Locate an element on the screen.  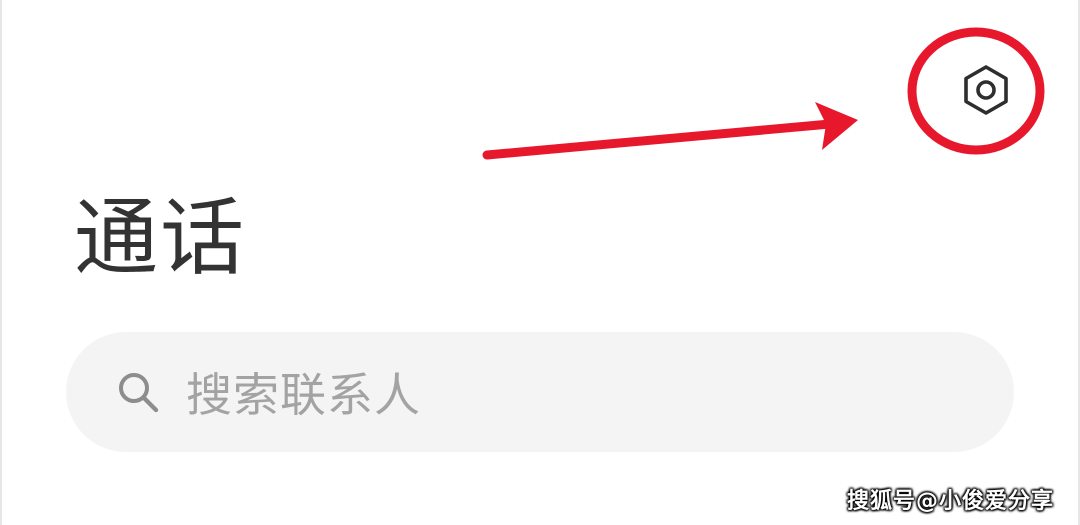
search-icon is located at coordinates (138, 392).